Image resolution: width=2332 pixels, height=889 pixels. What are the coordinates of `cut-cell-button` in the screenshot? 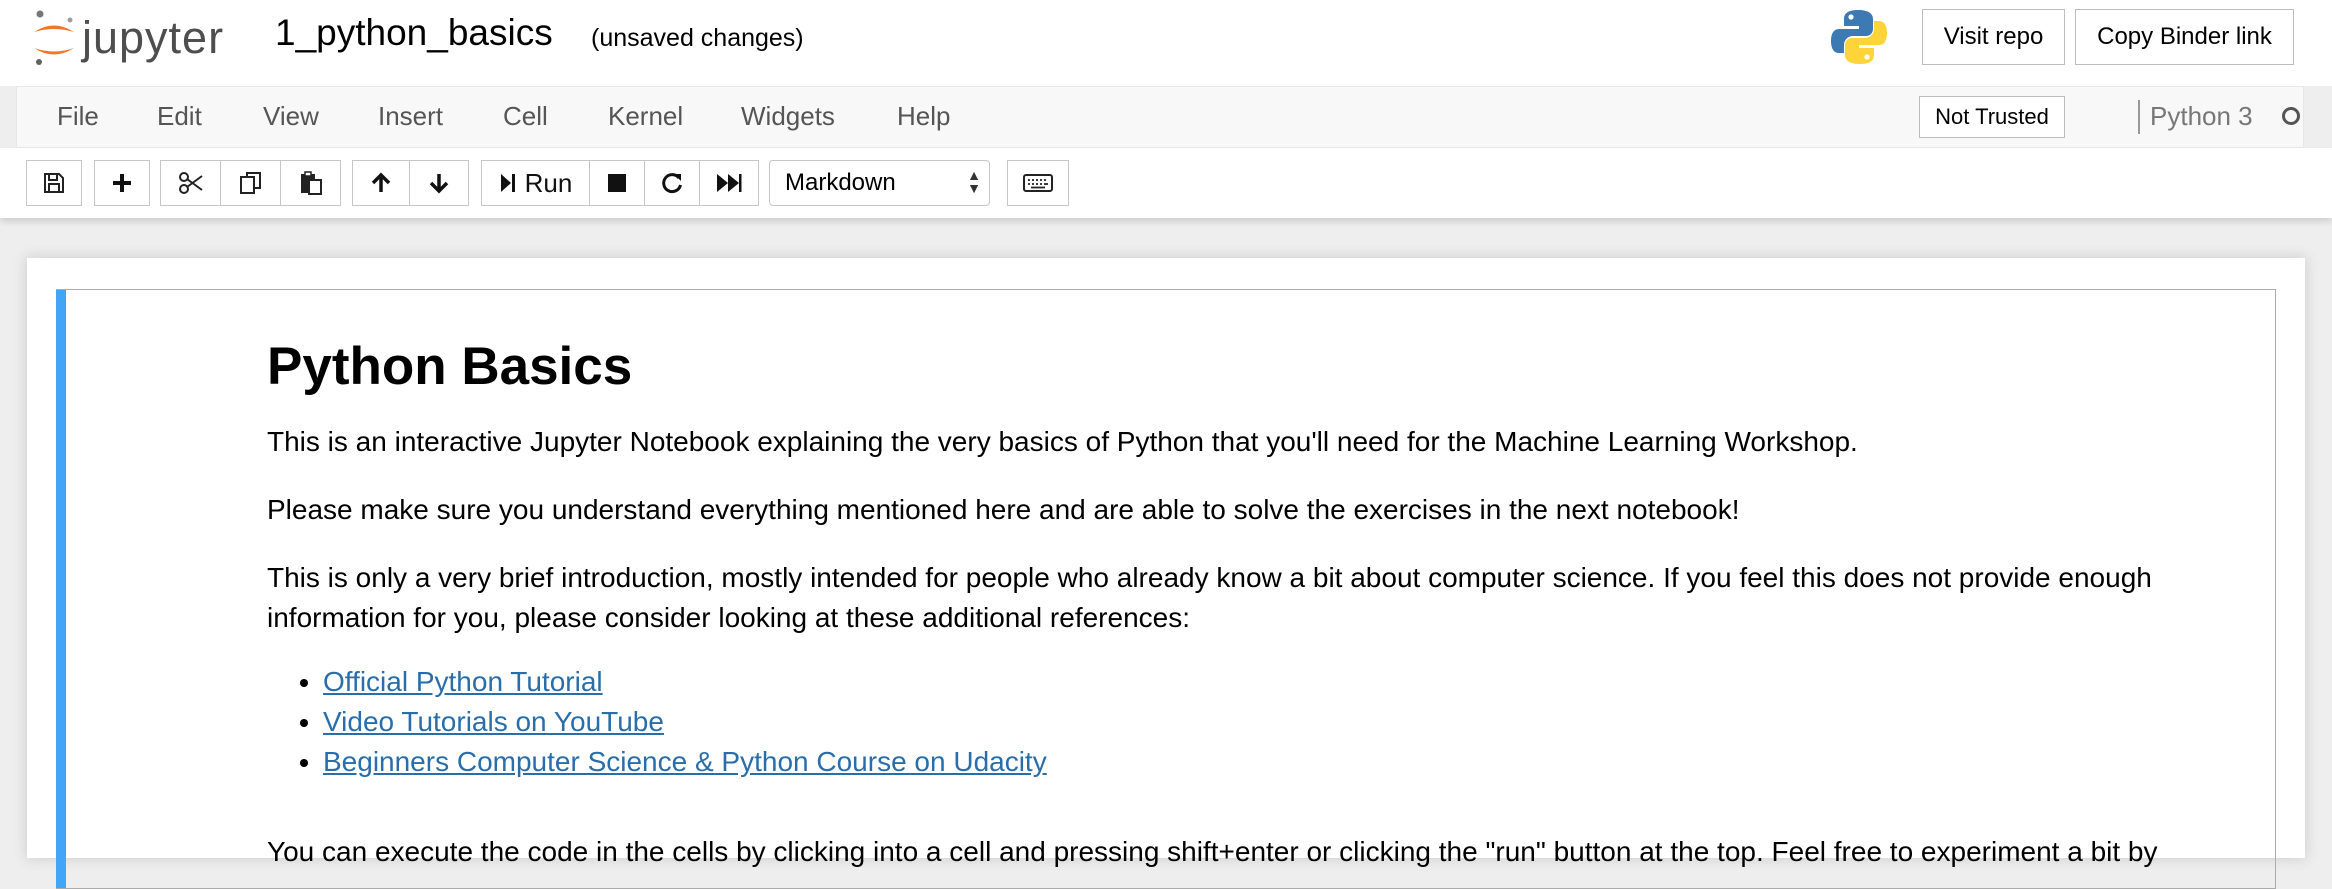 It's located at (190, 183).